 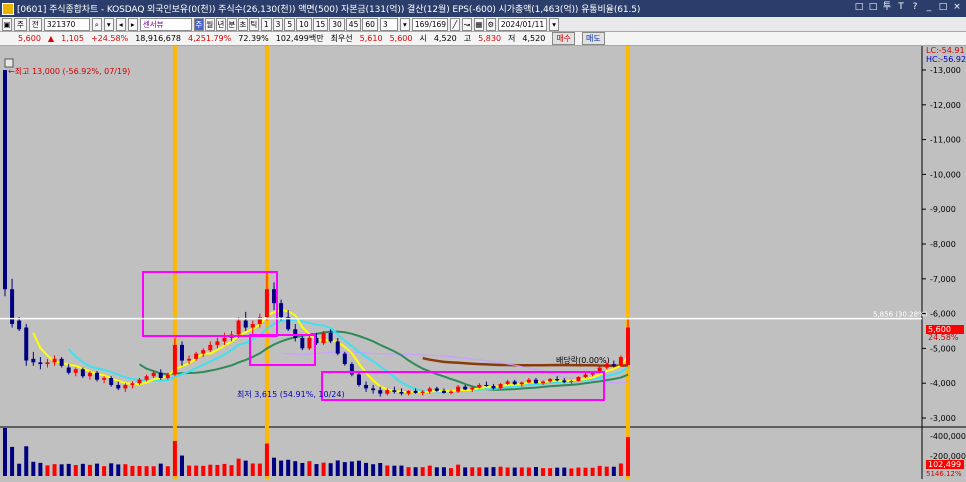 I want to click on volume: 18,916,678, so click(x=158, y=38).